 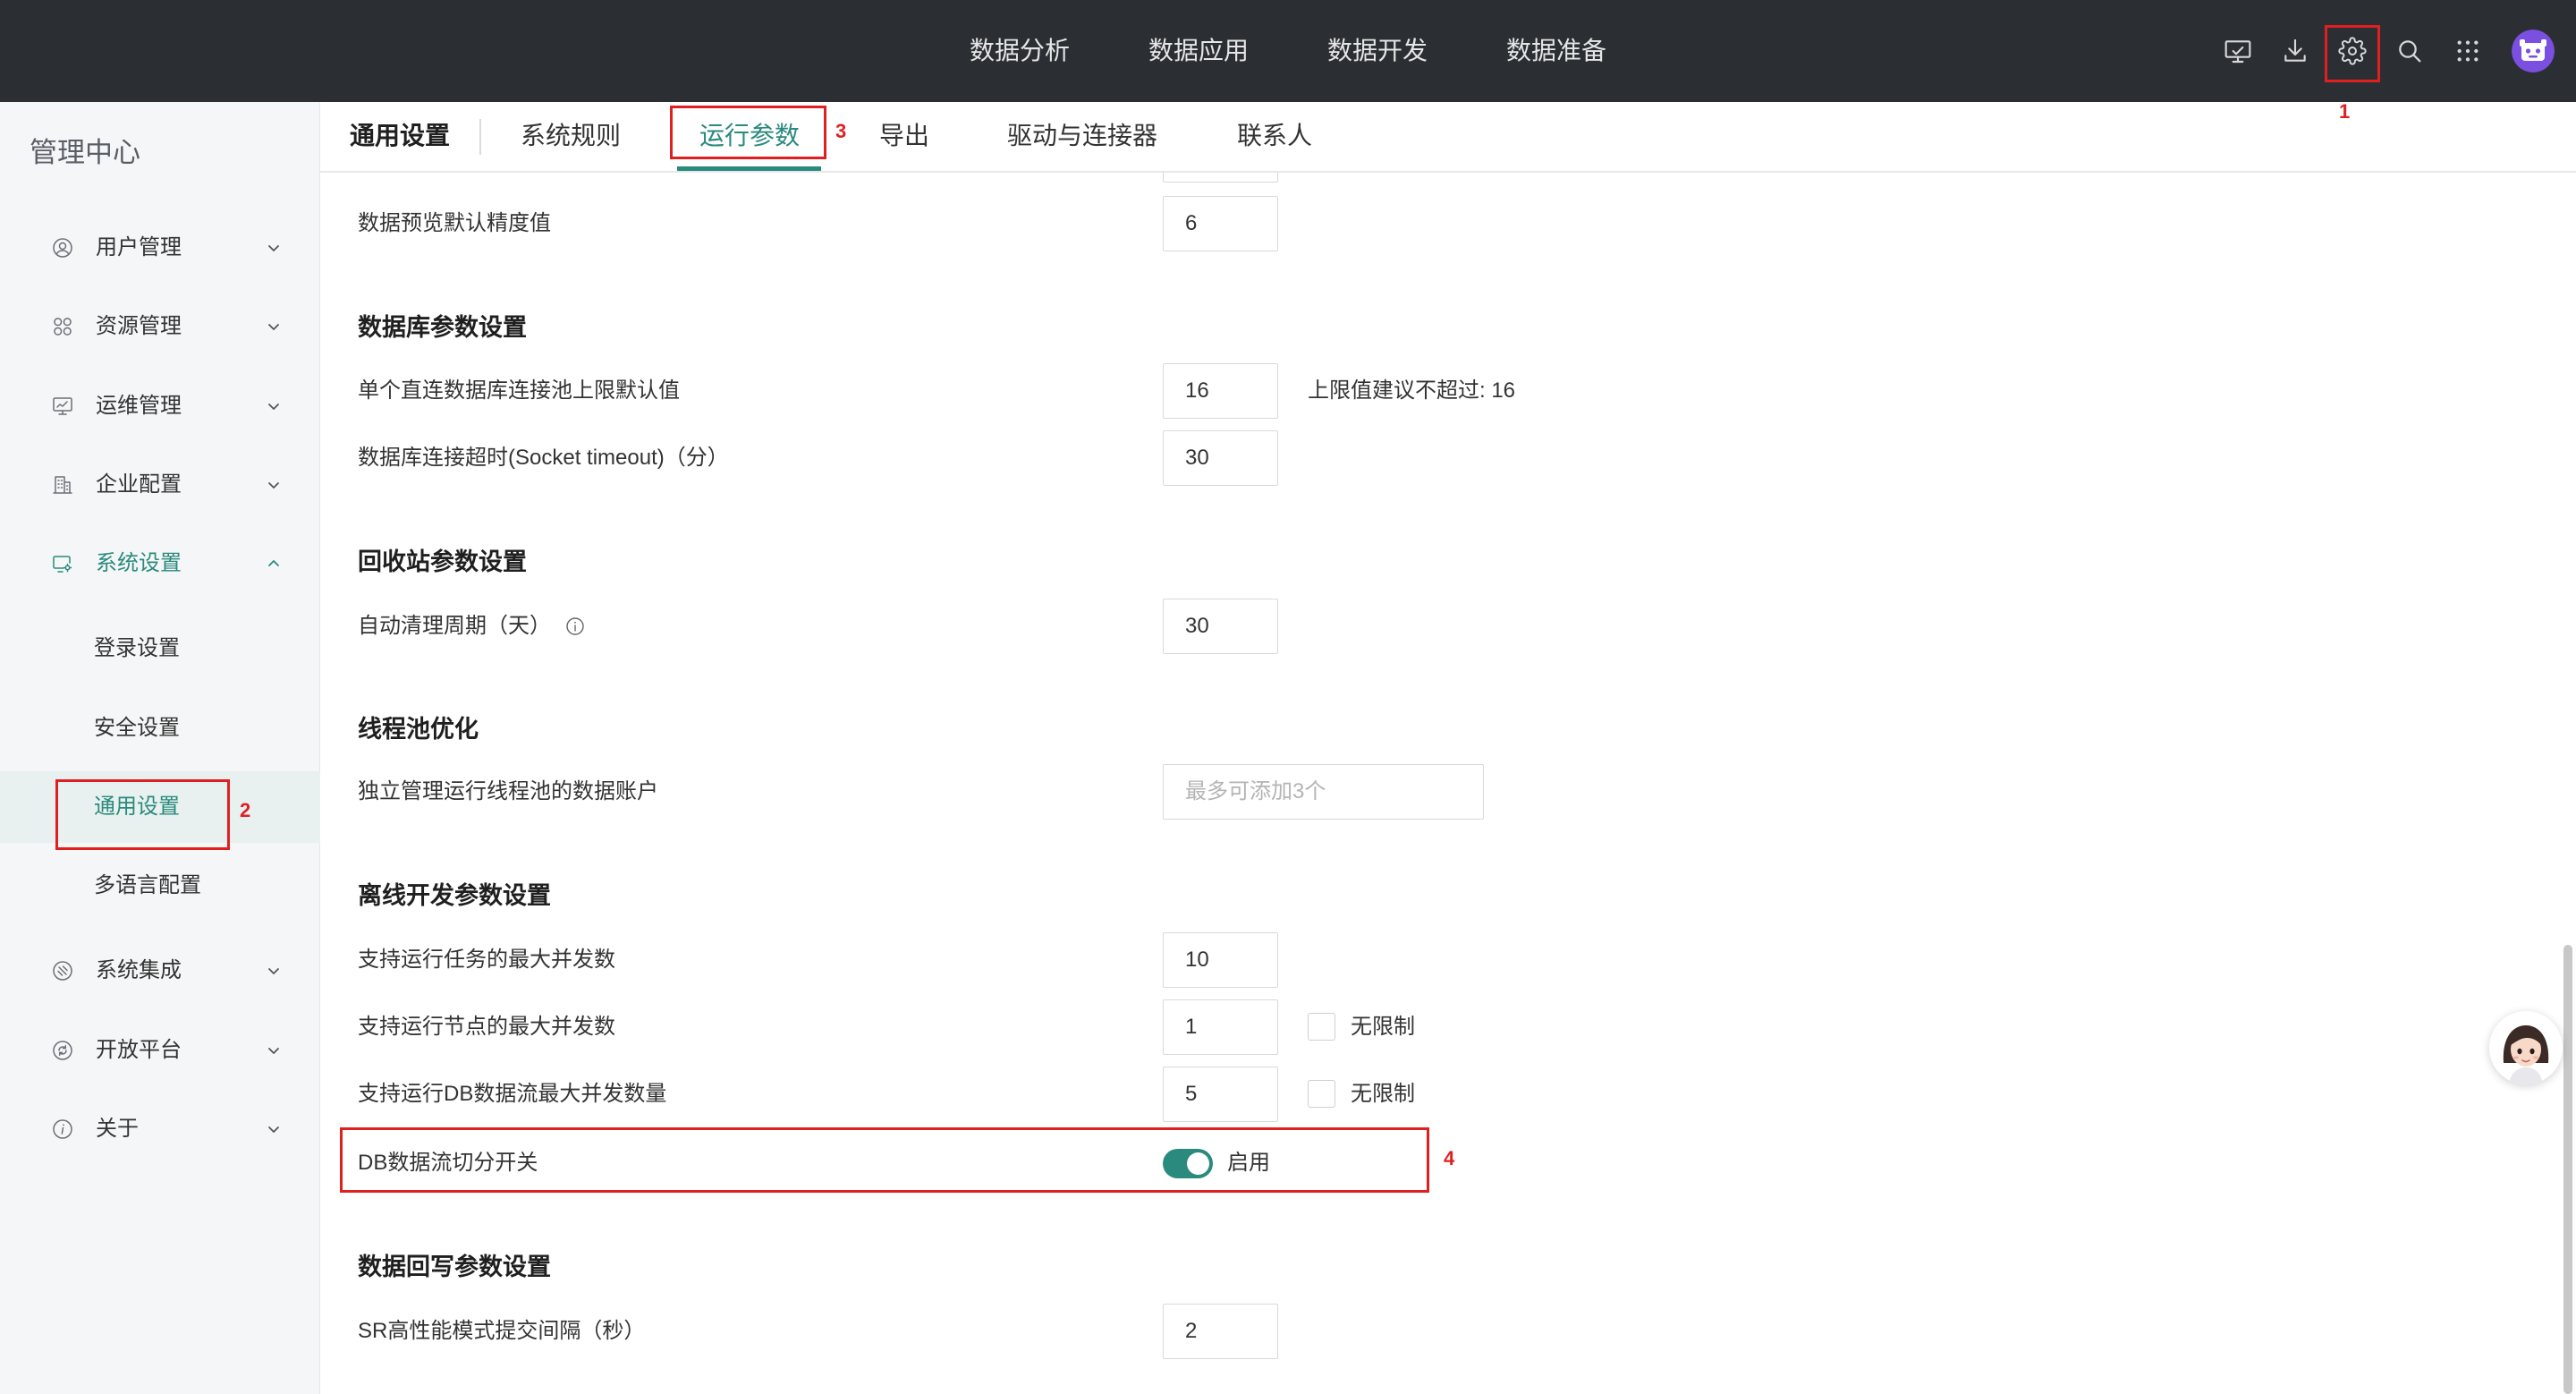 What do you see at coordinates (508, 791) in the screenshot?
I see `thread-pool-accounts-label: 独立管理运行线程池的数据账户` at bounding box center [508, 791].